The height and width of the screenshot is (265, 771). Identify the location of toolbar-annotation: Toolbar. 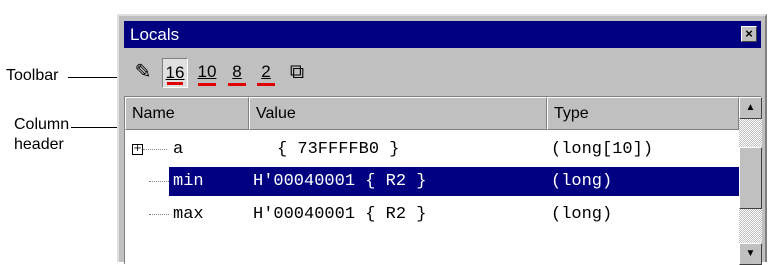
(32, 75).